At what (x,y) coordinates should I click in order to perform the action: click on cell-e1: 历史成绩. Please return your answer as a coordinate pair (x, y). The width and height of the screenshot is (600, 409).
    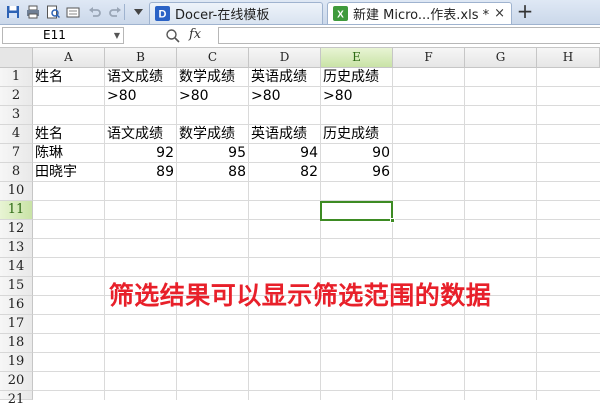
    Looking at the image, I should click on (357, 77).